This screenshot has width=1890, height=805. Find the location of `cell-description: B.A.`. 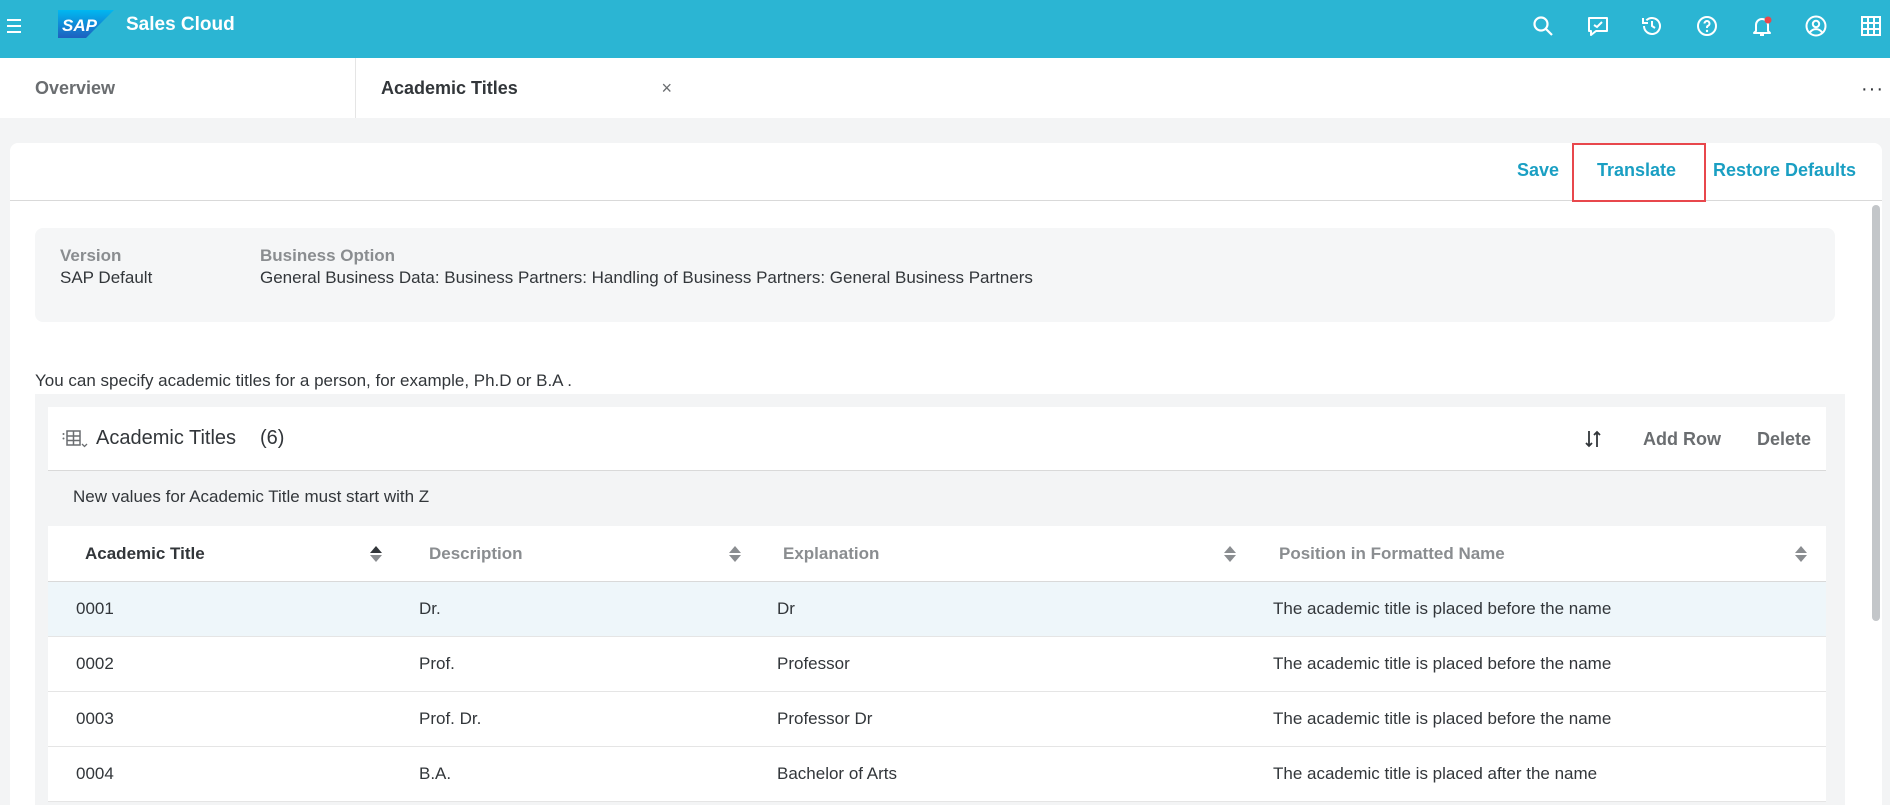

cell-description: B.A. is located at coordinates (435, 774).